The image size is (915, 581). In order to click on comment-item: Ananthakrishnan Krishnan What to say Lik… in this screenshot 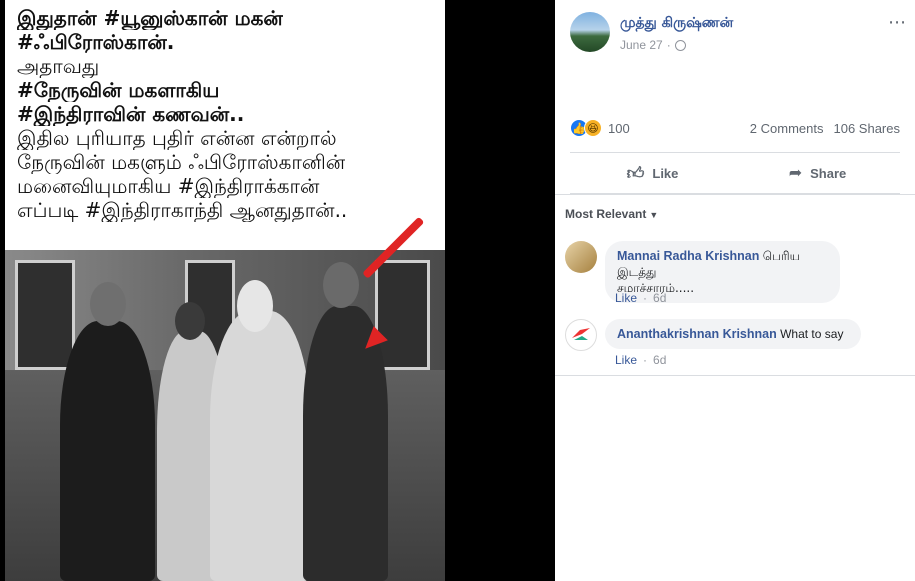, I will do `click(735, 343)`.